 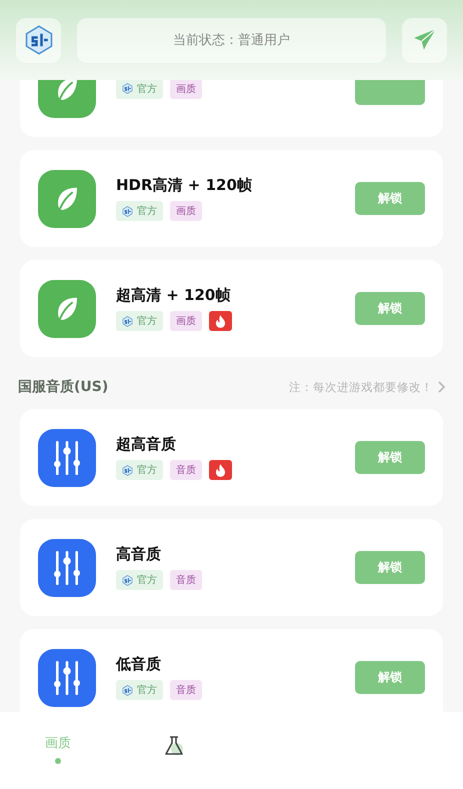 I want to click on feature-title: HDR高清 + 120帧, so click(x=184, y=185).